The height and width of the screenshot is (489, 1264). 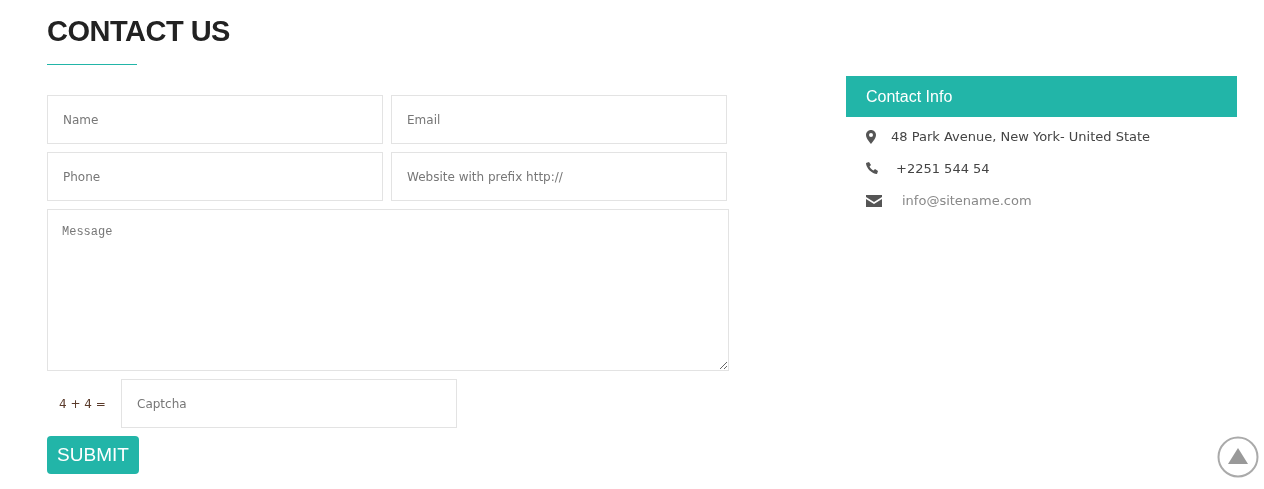 I want to click on page-heading: CONTACT US, so click(x=139, y=31).